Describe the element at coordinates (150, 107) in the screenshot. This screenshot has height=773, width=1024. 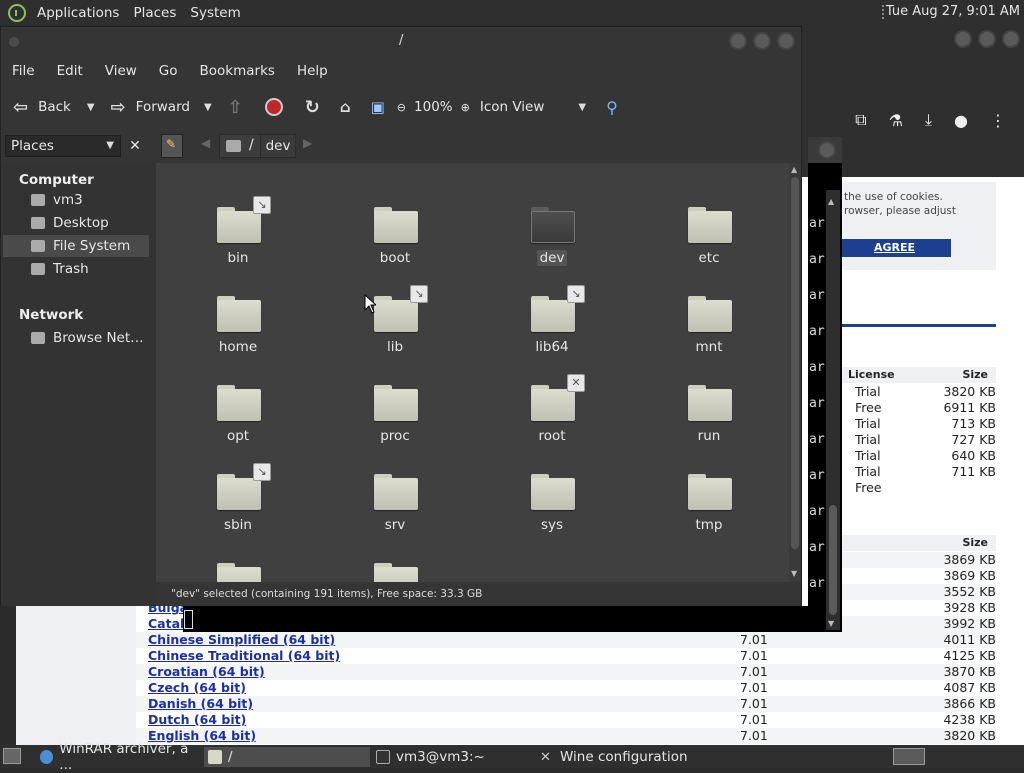
I see `forward-button: ⇨ Forward` at that location.